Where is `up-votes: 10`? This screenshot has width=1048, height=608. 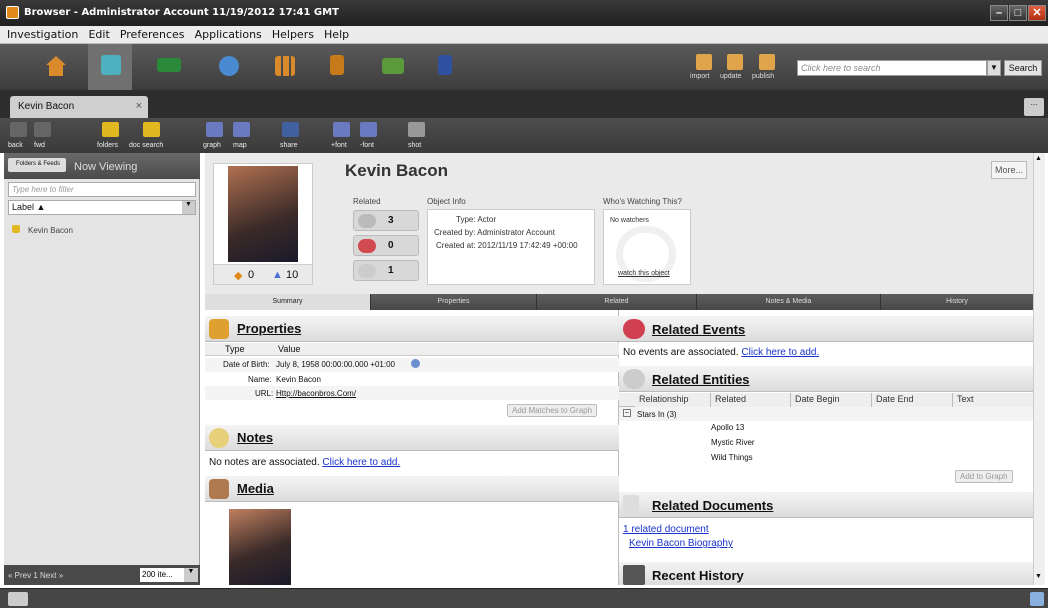
up-votes: 10 is located at coordinates (292, 275).